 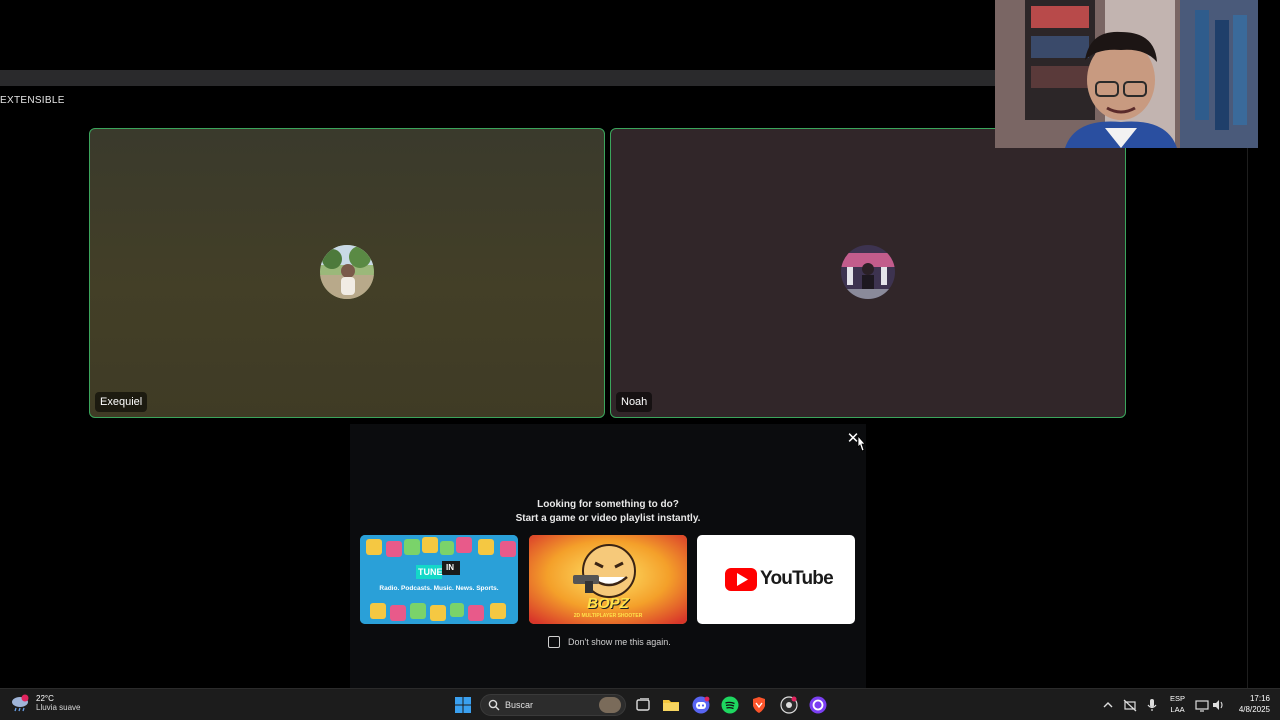 I want to click on divider, so click(x=1247, y=418).